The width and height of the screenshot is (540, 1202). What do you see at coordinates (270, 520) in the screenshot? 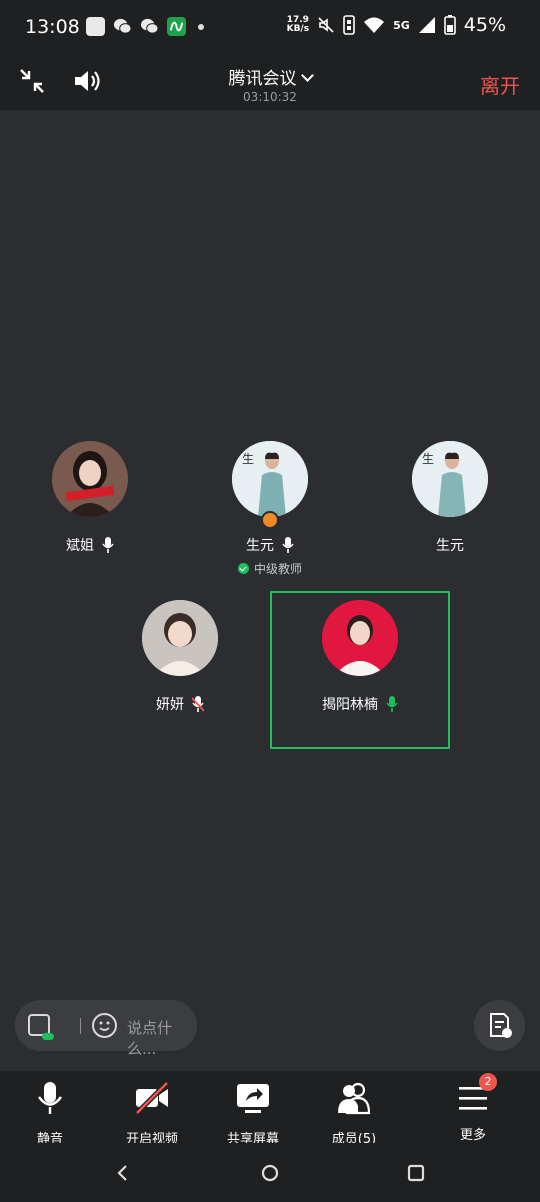
I see `host-badge-icon` at bounding box center [270, 520].